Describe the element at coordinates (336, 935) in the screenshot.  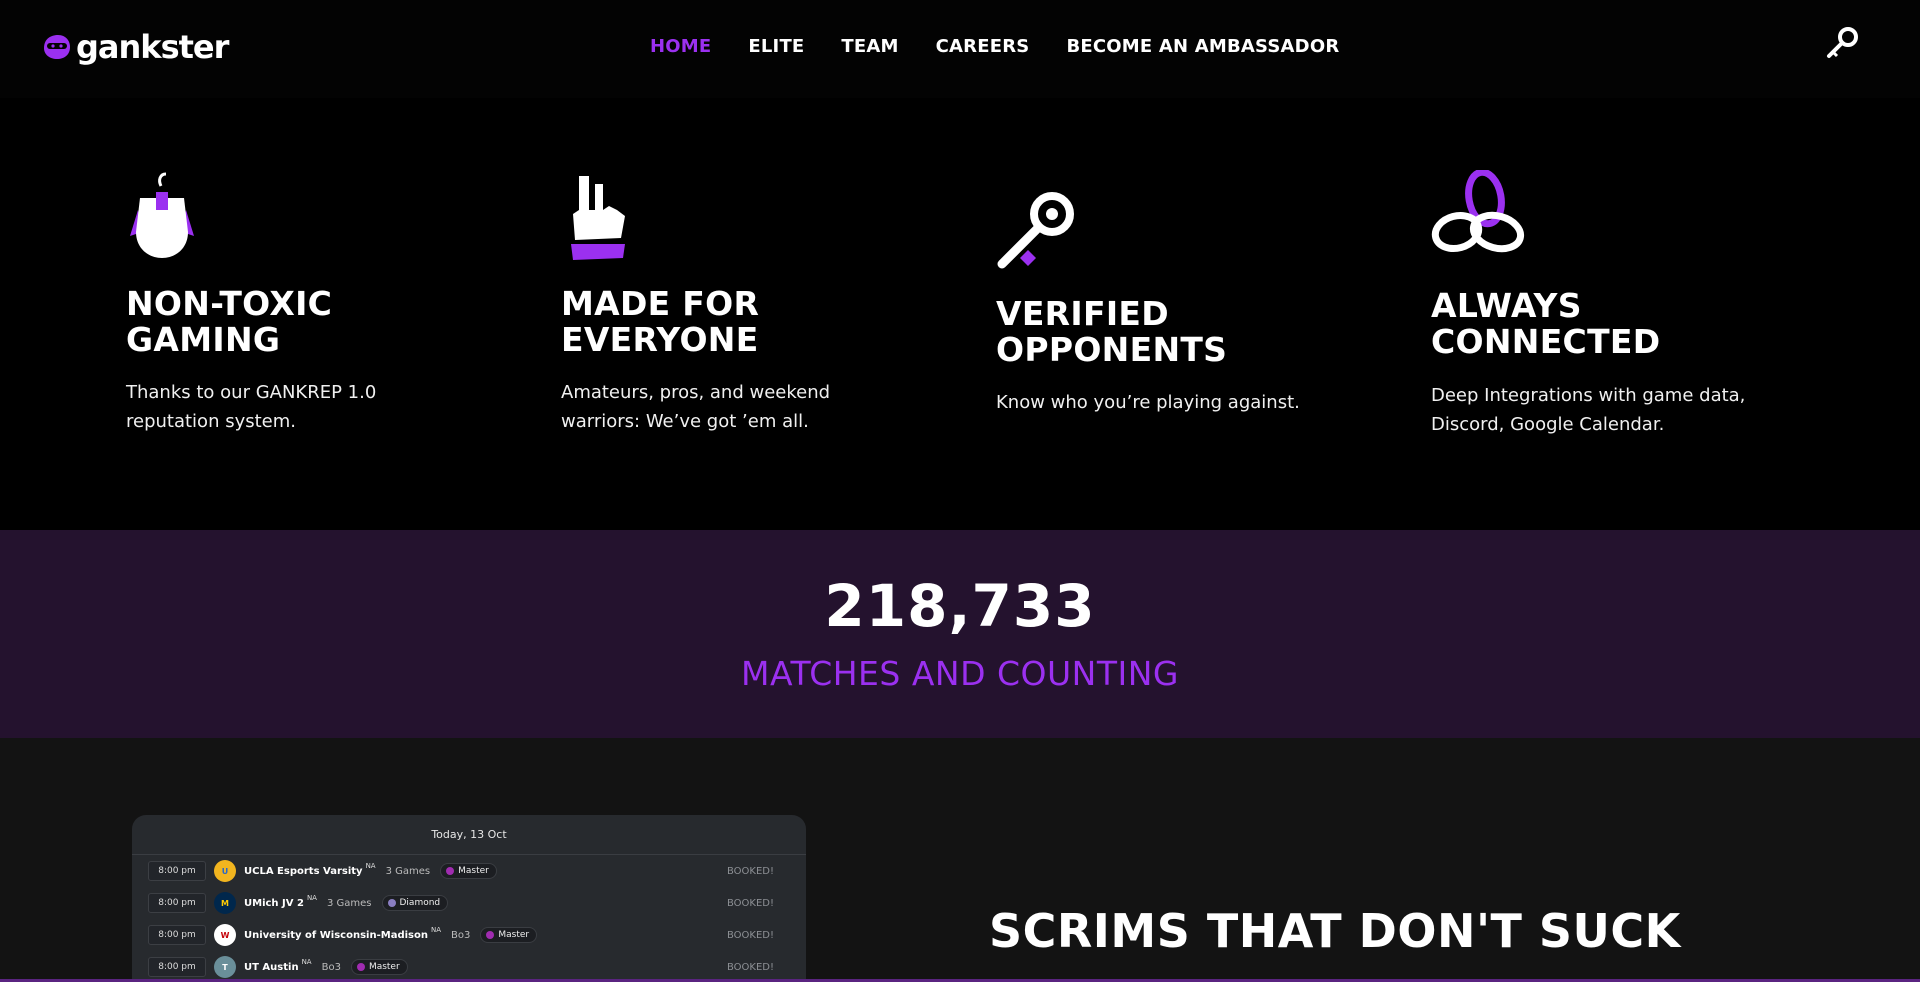
I see `team-name: University of Wisconsin-Madison` at that location.